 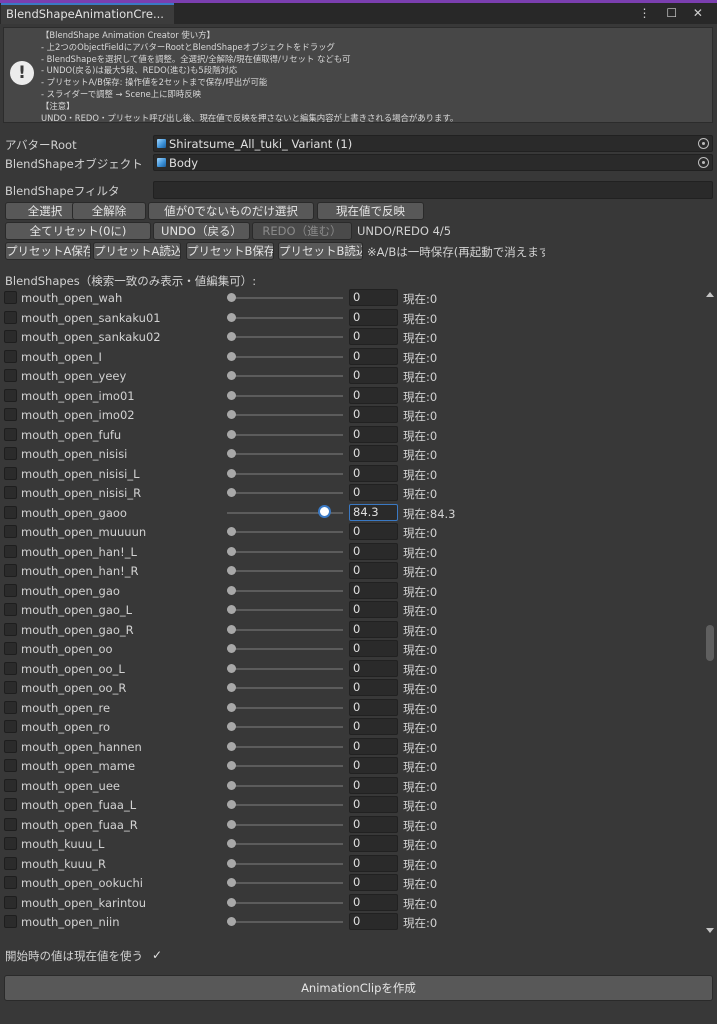 I want to click on select-nonzero-button: 値が0でないものだけ選択, so click(x=231, y=211).